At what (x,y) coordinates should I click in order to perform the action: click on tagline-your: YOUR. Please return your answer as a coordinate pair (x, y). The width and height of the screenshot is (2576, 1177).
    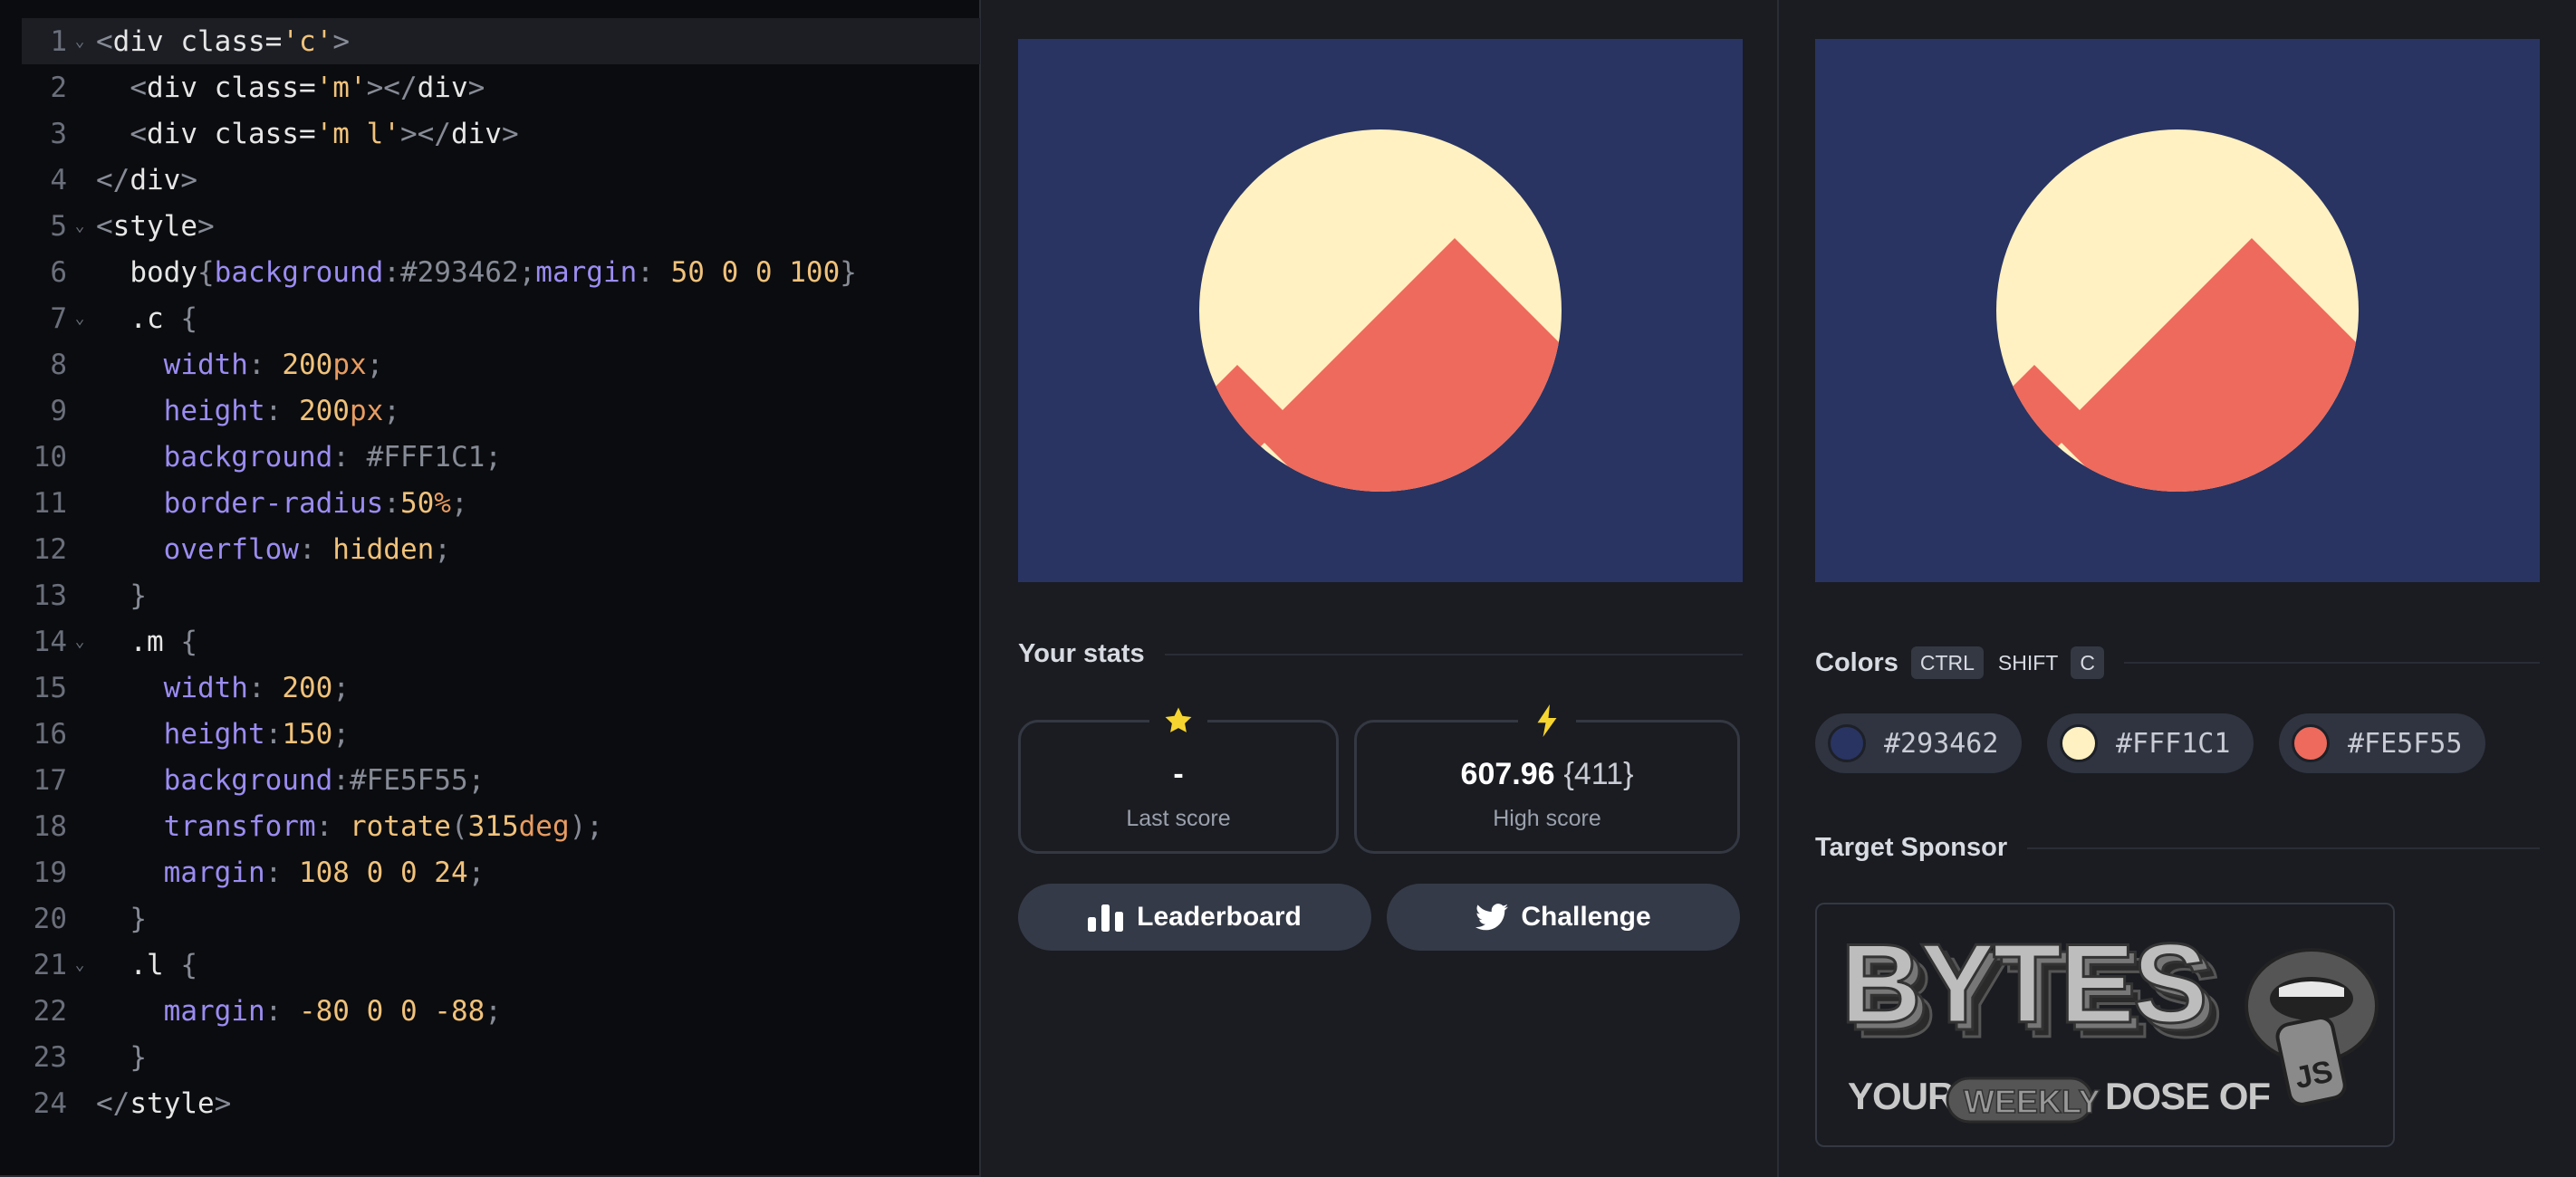
    Looking at the image, I should click on (1901, 1096).